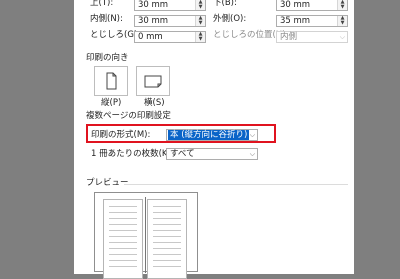 This screenshot has width=400, height=279. I want to click on outside-margin-label: 外側(O):, so click(230, 19).